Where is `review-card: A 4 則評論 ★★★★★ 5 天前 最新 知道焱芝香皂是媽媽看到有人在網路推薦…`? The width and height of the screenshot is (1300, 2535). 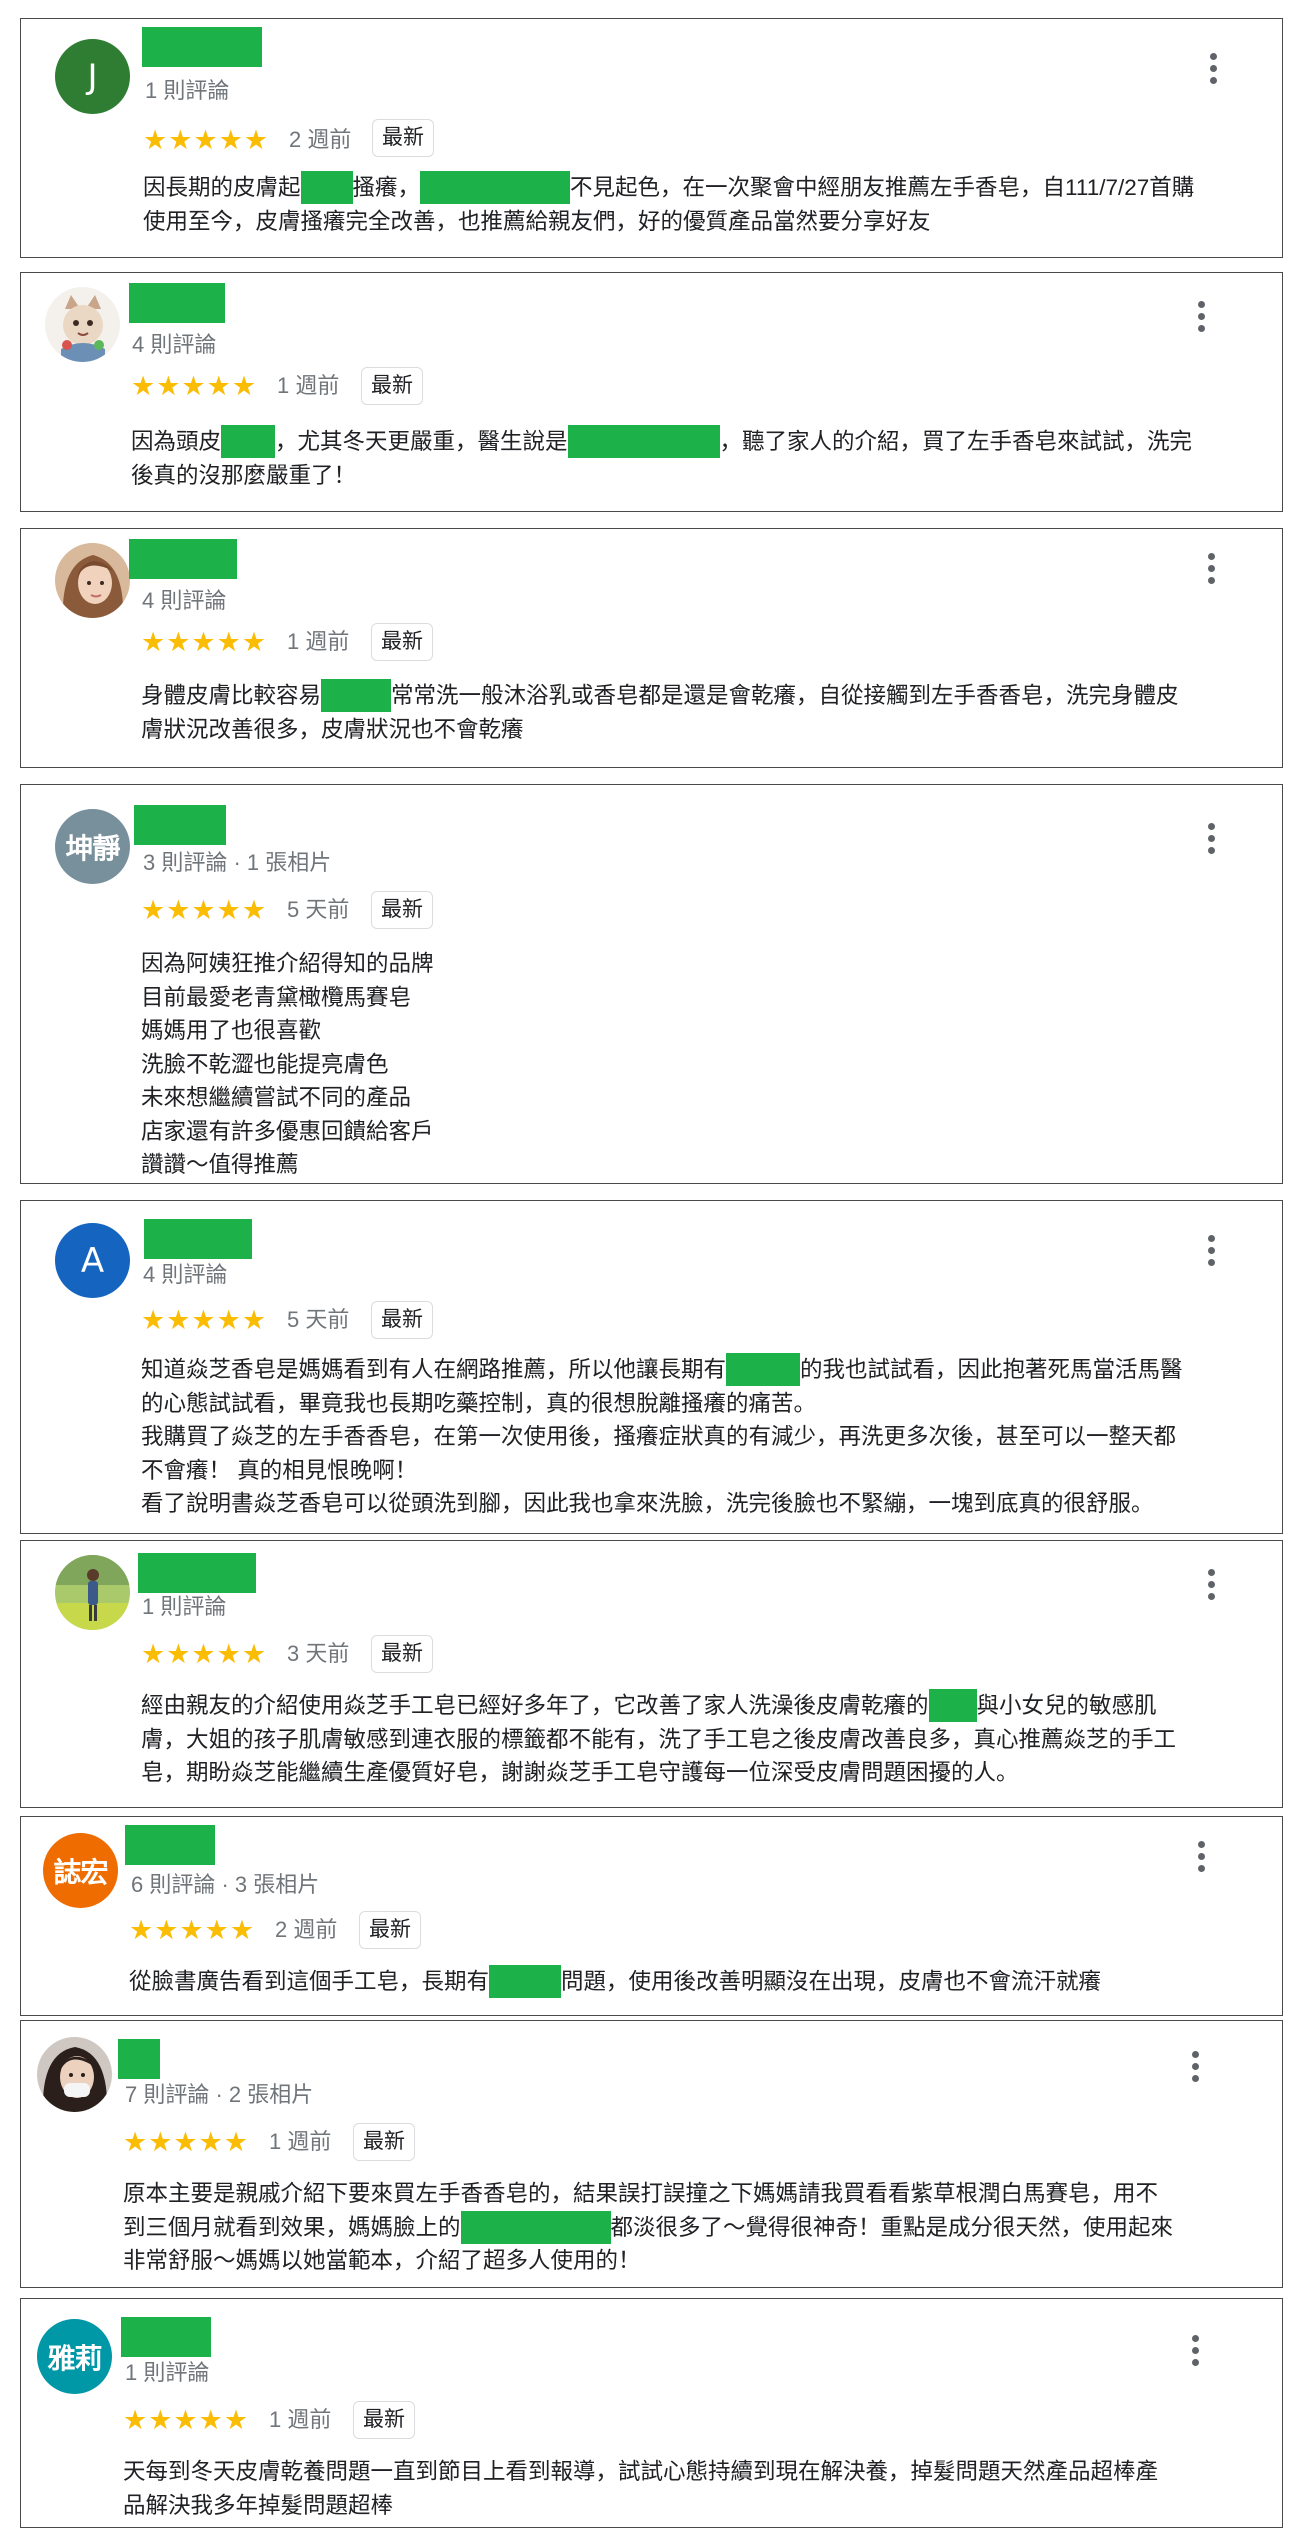
review-card: A 4 則評論 ★★★★★ 5 天前 最新 知道焱芝香皂是媽媽看到有人在網路推薦… is located at coordinates (651, 1367).